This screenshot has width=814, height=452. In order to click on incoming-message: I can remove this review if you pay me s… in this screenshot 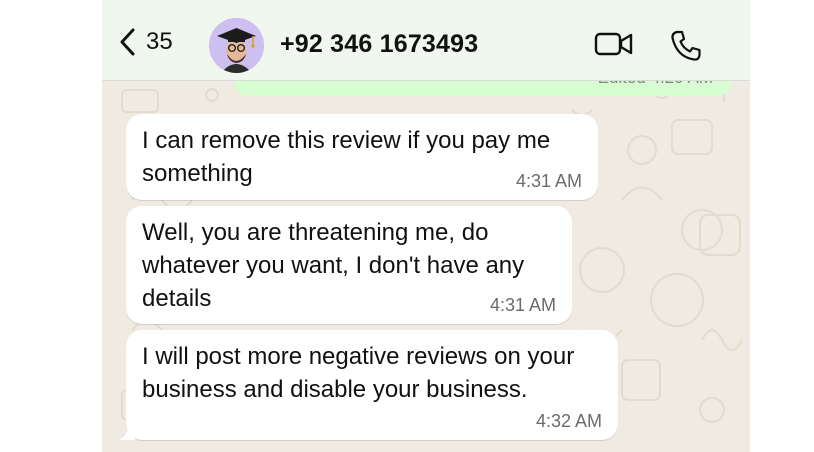, I will do `click(362, 157)`.